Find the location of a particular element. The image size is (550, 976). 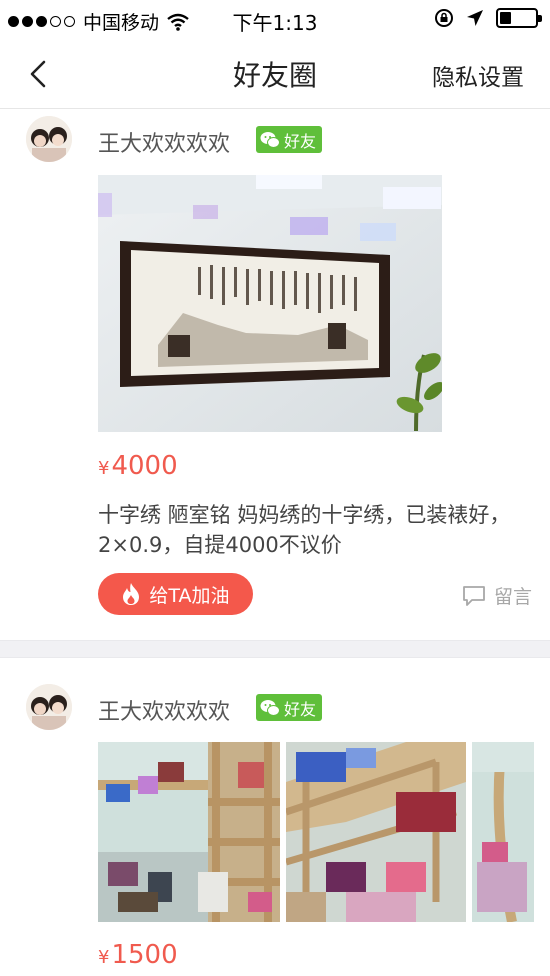

battery-level is located at coordinates (506, 18).